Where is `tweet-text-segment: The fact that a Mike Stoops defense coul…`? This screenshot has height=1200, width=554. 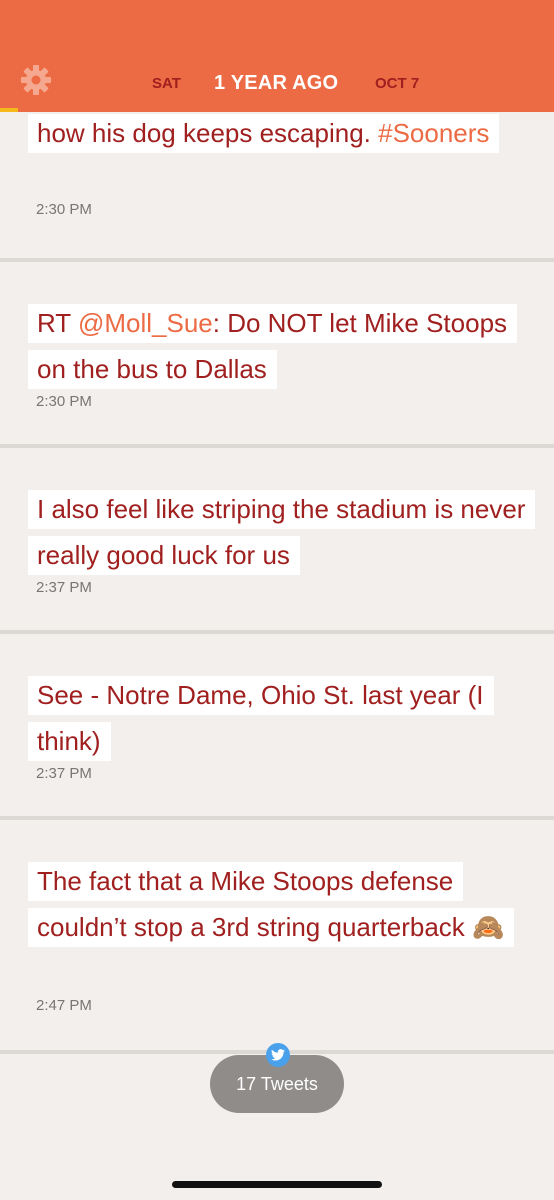
tweet-text-segment: The fact that a Mike Stoops defense coul… is located at coordinates (271, 904).